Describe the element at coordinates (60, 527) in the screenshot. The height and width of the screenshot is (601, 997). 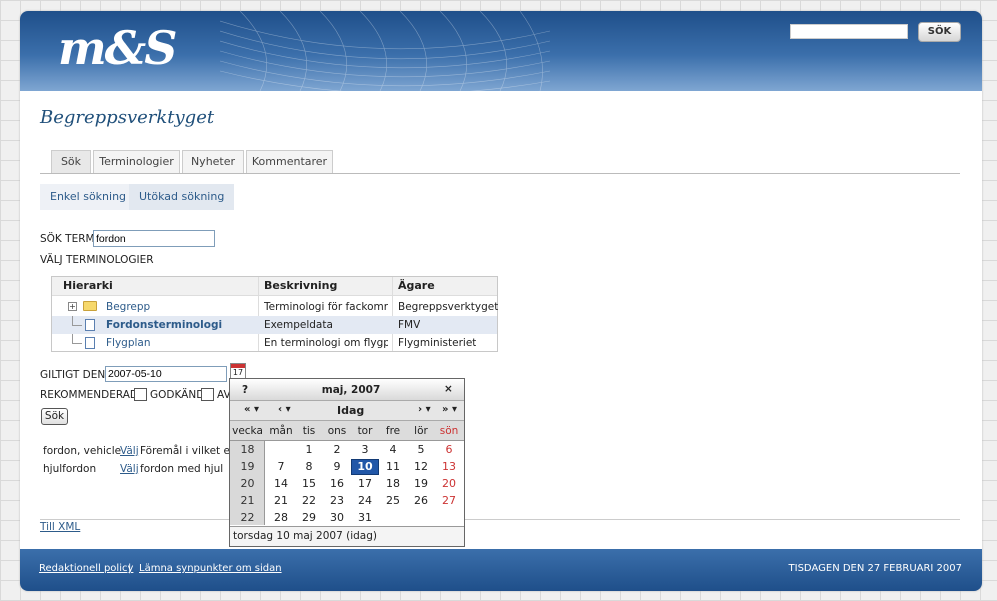
I see `to-xml-link: Till XML` at that location.